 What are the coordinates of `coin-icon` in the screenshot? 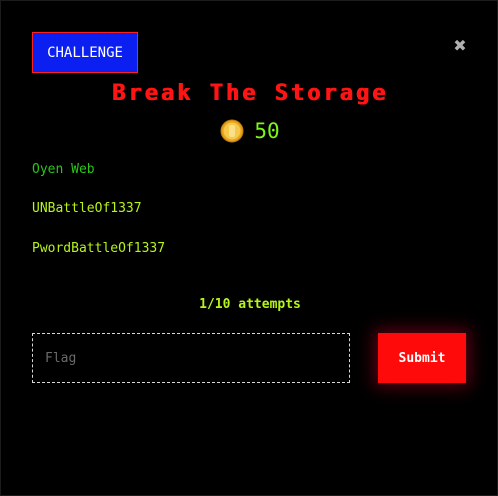 It's located at (232, 131).